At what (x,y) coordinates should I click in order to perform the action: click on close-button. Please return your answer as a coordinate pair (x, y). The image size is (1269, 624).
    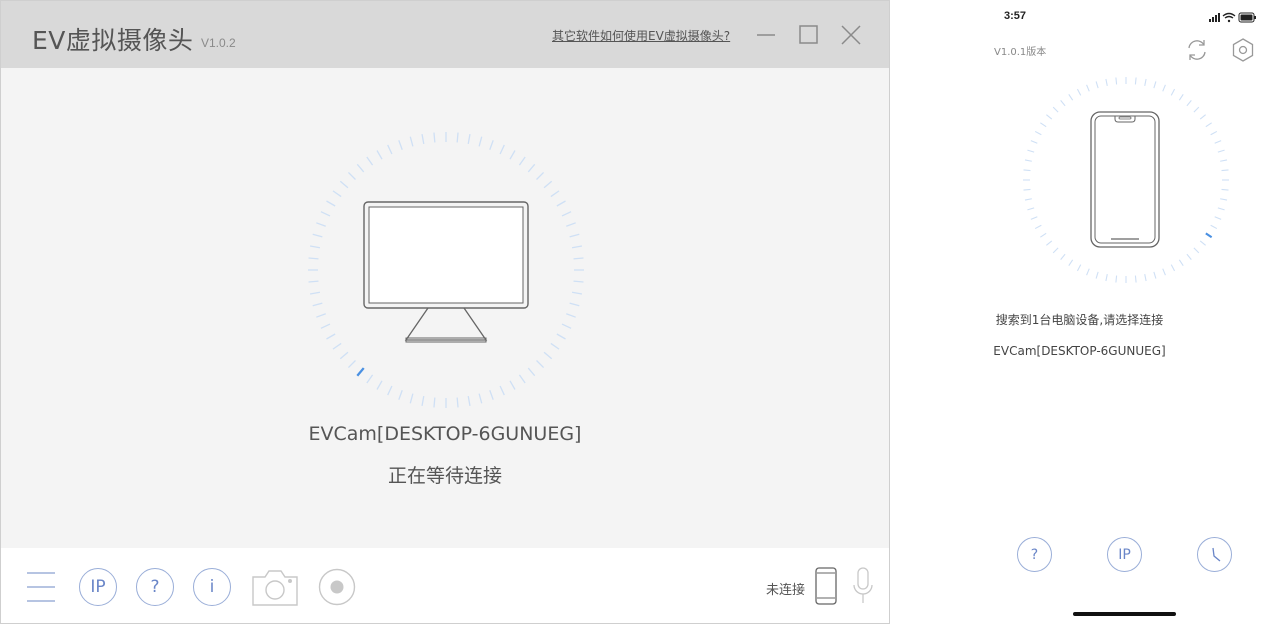
    Looking at the image, I should click on (851, 35).